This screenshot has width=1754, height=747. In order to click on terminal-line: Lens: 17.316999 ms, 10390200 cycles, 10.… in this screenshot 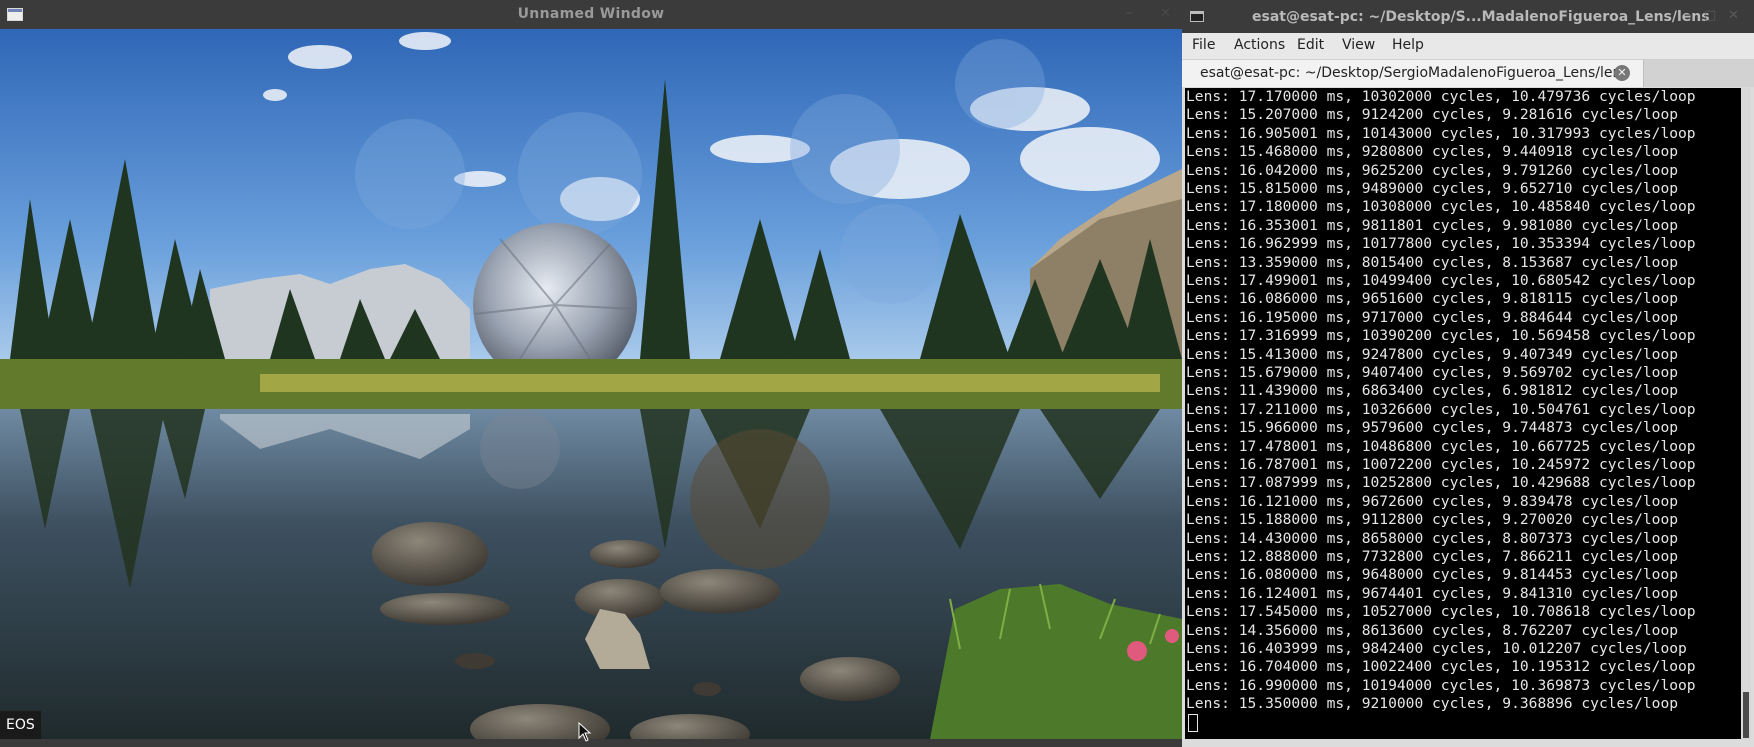, I will do `click(1441, 336)`.